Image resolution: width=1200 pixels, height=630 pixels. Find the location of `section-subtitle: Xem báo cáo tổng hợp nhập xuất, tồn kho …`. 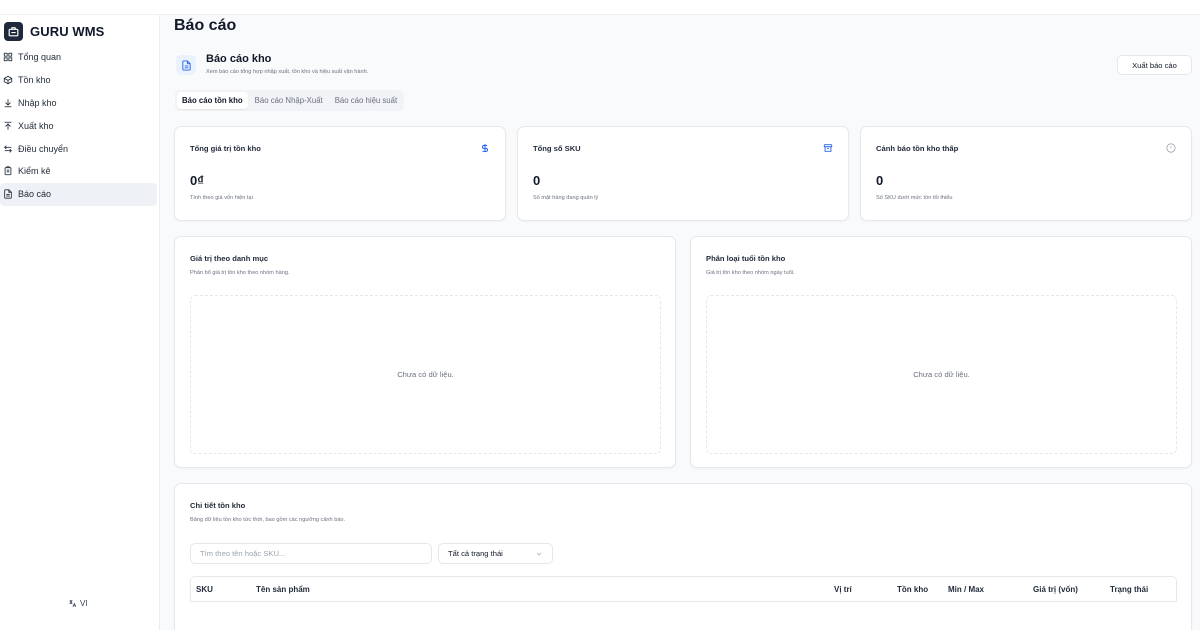

section-subtitle: Xem báo cáo tổng hợp nhập xuất, tồn kho … is located at coordinates (287, 72).